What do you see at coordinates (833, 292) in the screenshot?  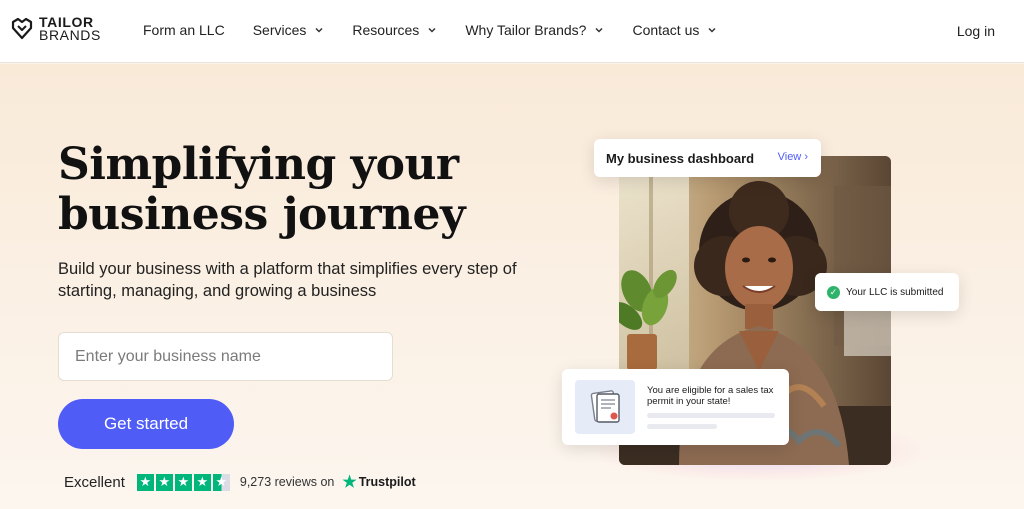 I see `check-circle-icon: ✓` at bounding box center [833, 292].